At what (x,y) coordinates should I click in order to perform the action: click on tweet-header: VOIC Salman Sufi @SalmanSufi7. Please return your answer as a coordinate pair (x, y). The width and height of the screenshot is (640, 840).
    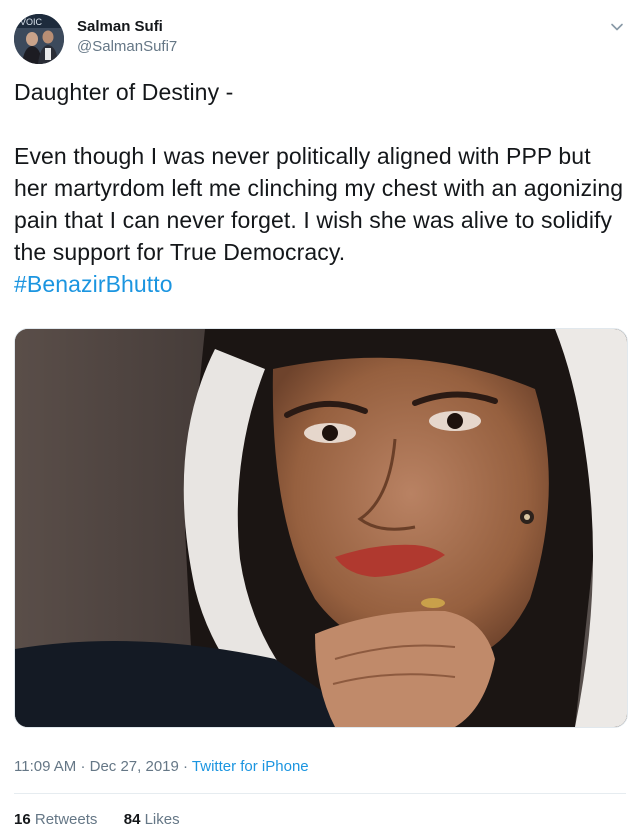
    Looking at the image, I should click on (320, 39).